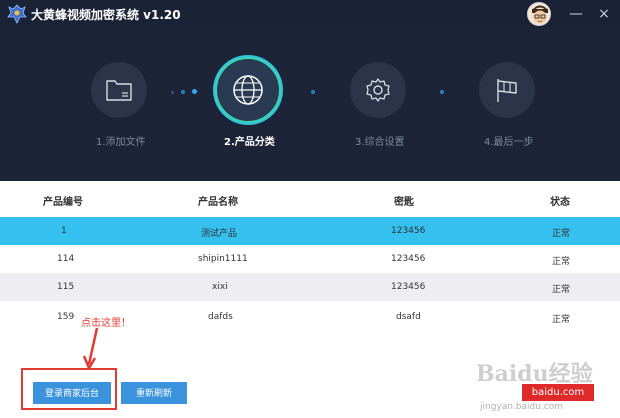 This screenshot has width=620, height=418. What do you see at coordinates (522, 407) in the screenshot?
I see `watermark-sub: jingyan.baidu.com` at bounding box center [522, 407].